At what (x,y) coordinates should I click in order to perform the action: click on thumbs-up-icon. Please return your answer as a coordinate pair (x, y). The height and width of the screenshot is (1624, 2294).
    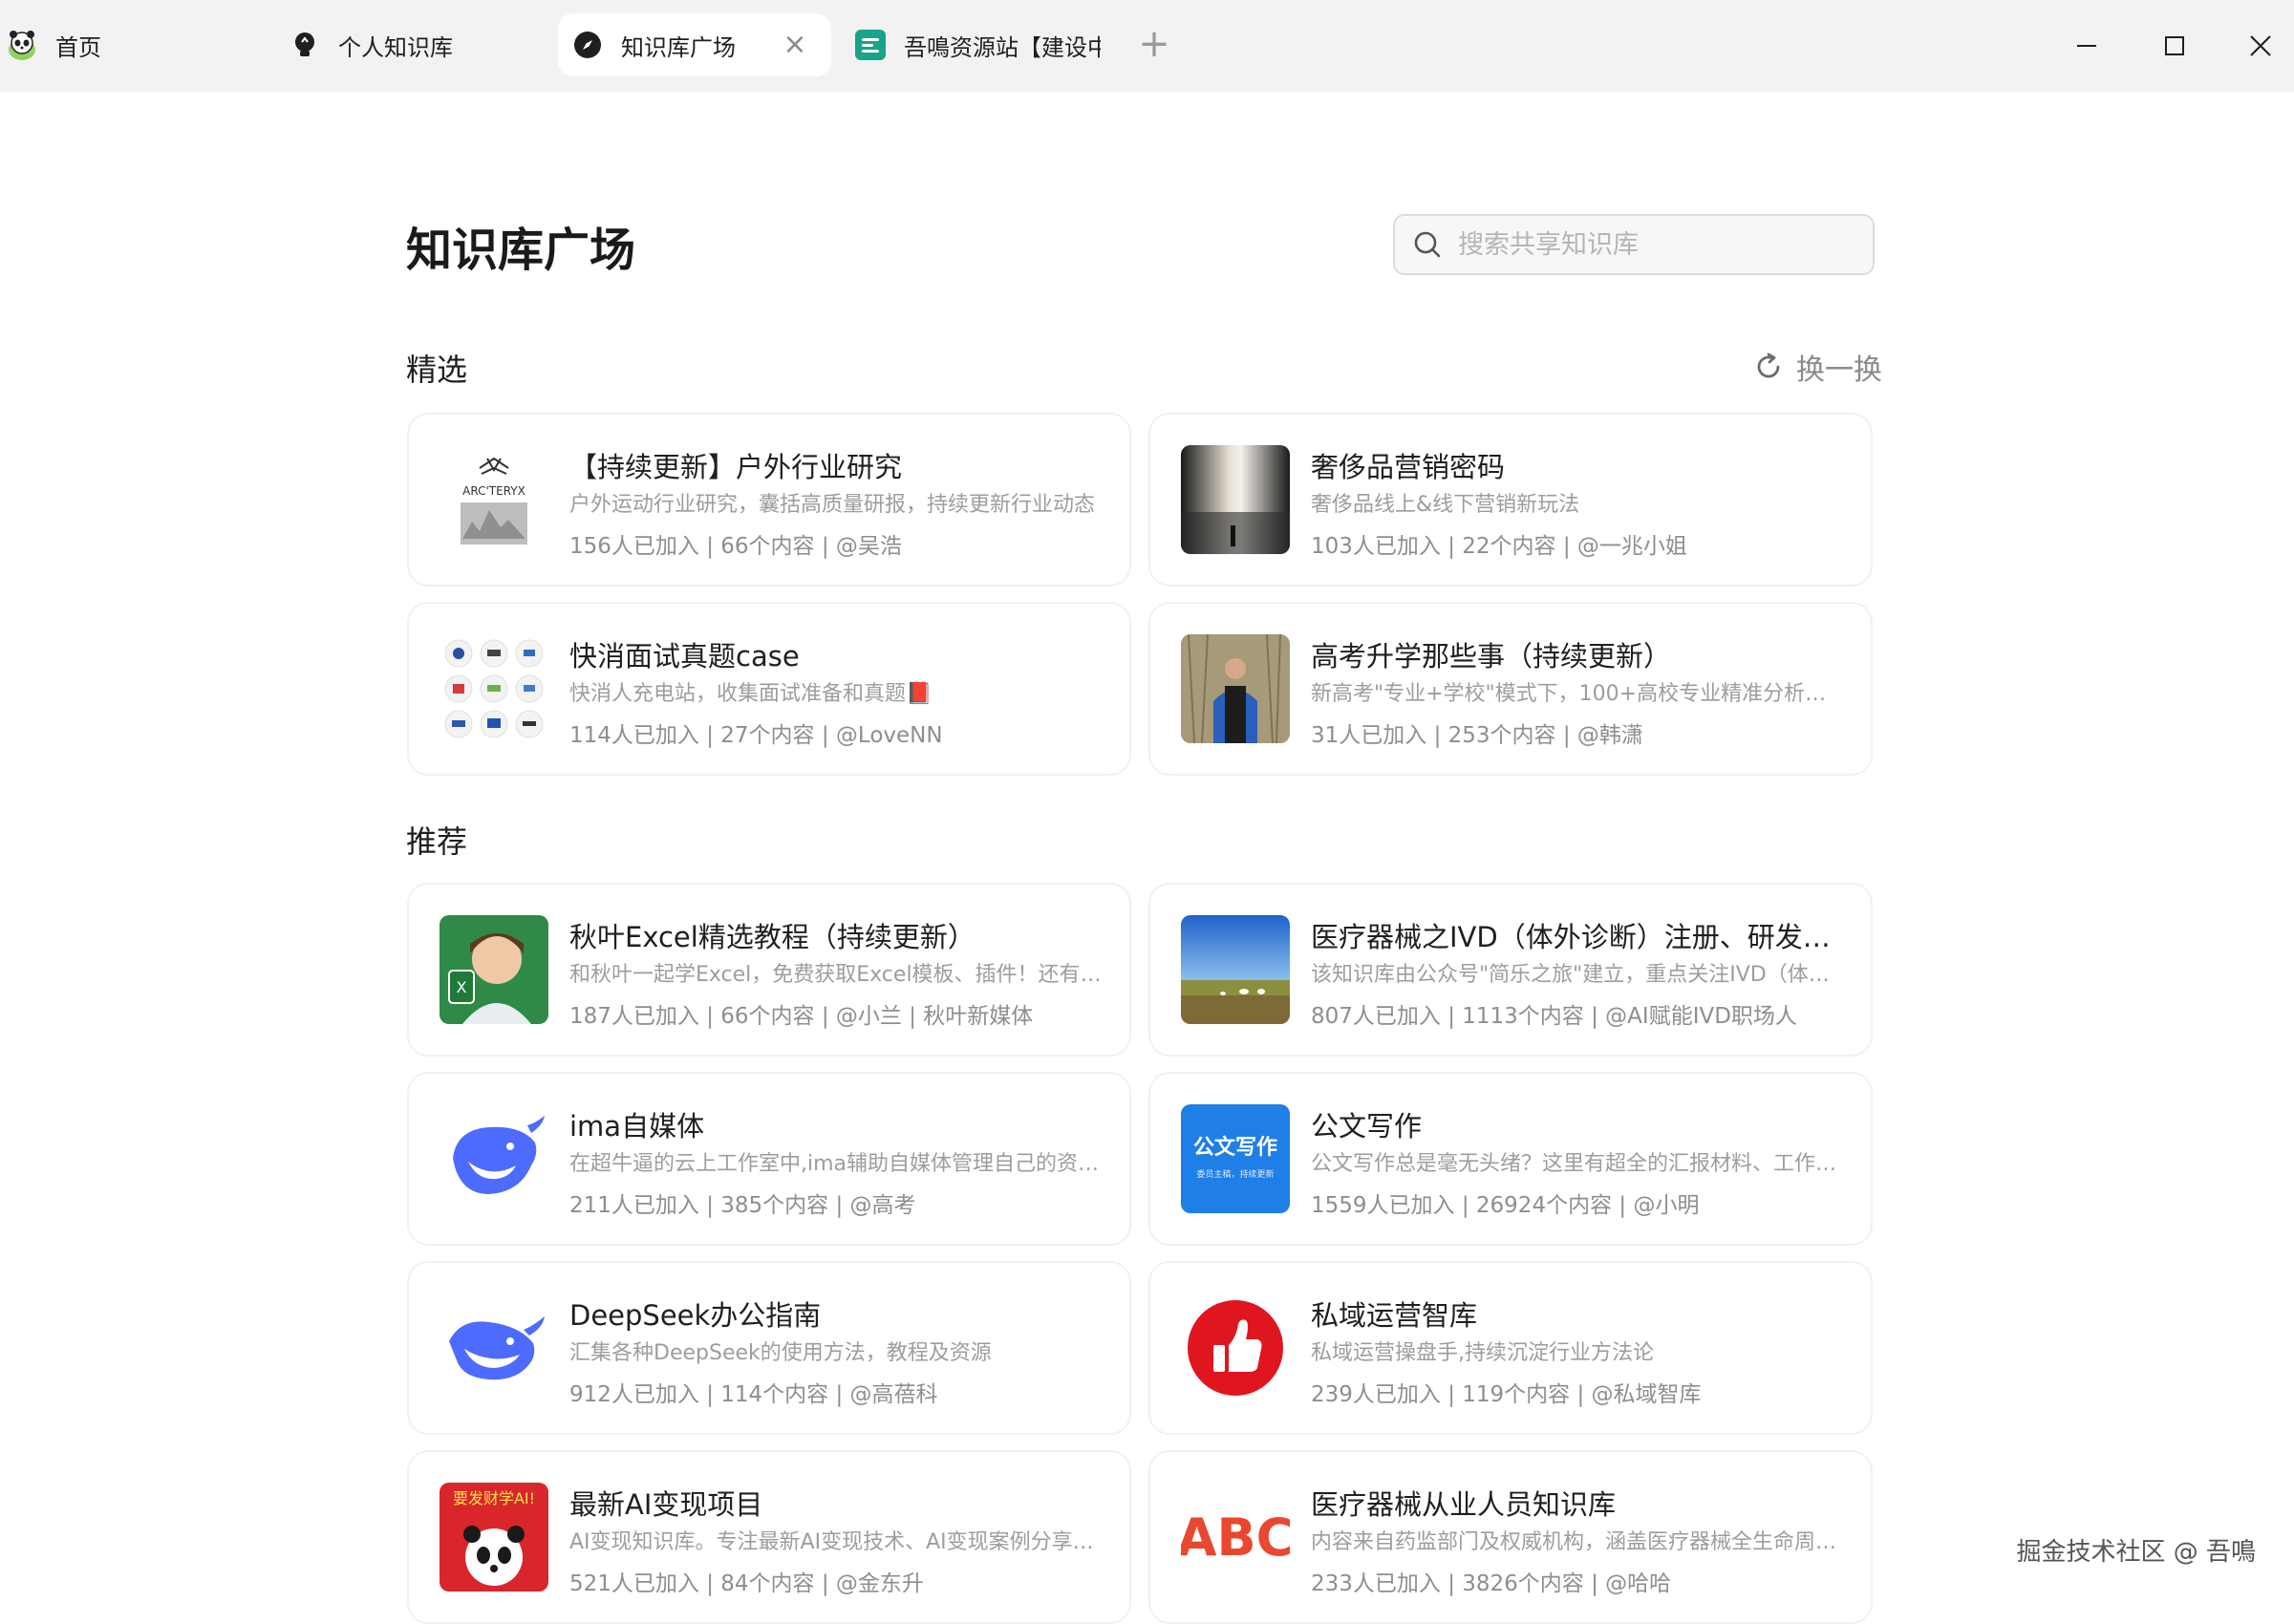
    Looking at the image, I should click on (1236, 1347).